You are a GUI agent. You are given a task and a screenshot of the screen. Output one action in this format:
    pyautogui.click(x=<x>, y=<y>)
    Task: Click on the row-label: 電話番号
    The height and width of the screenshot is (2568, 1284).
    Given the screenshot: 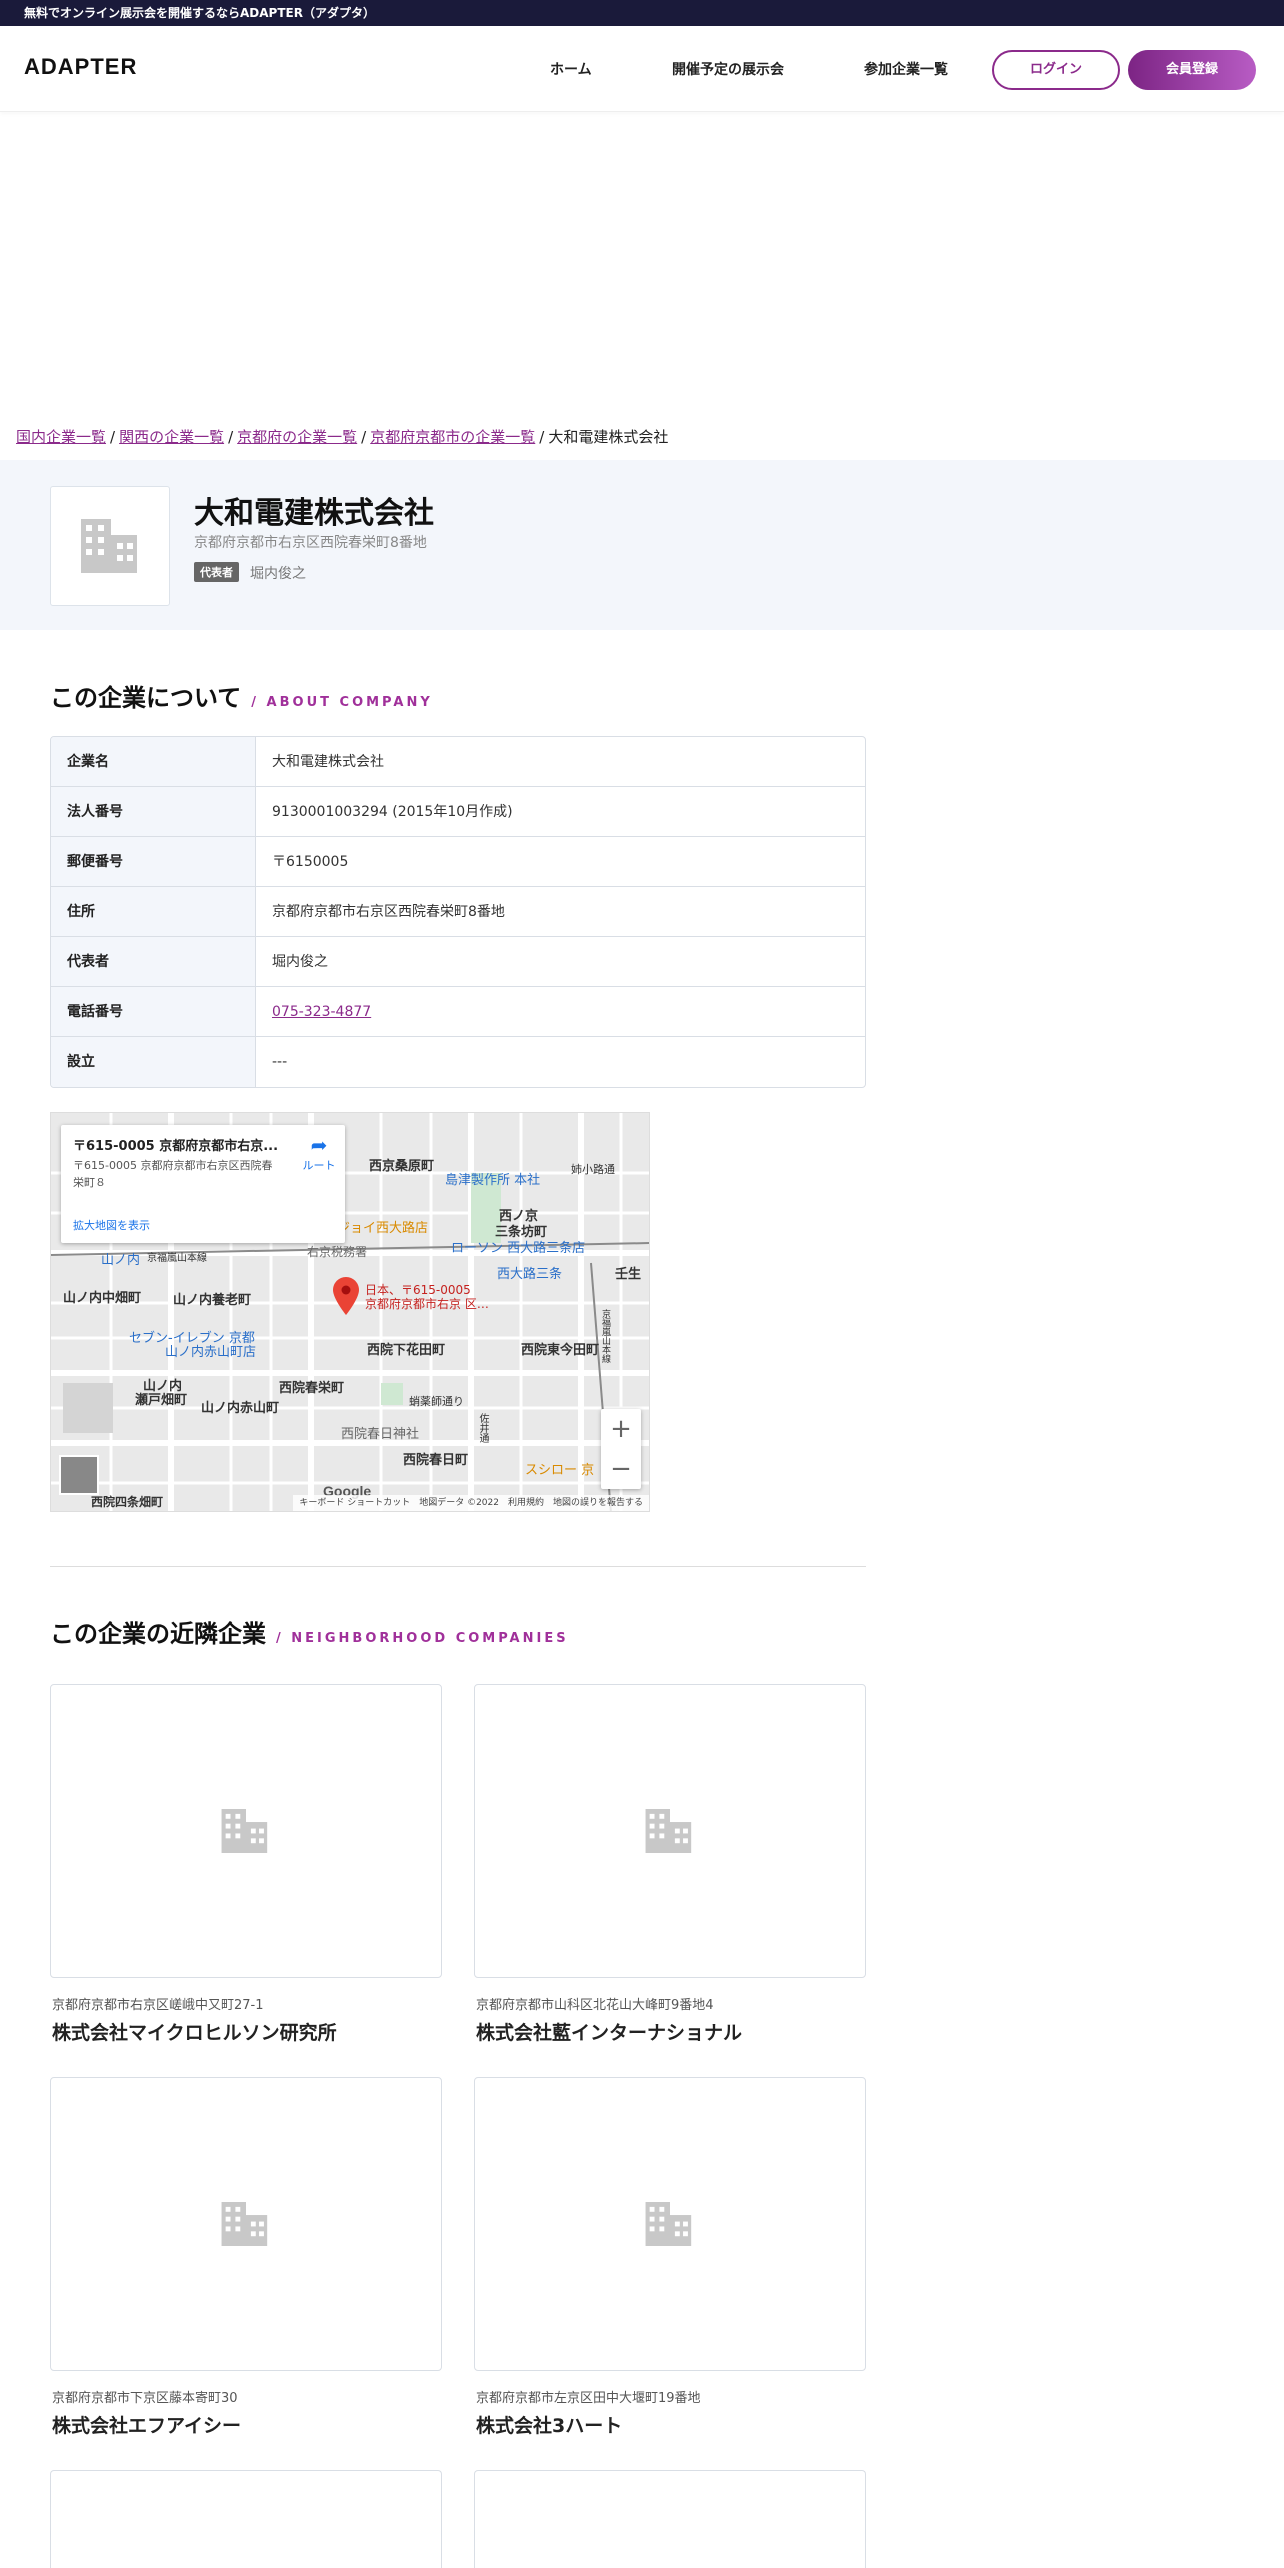 What is the action you would take?
    pyautogui.click(x=153, y=1011)
    